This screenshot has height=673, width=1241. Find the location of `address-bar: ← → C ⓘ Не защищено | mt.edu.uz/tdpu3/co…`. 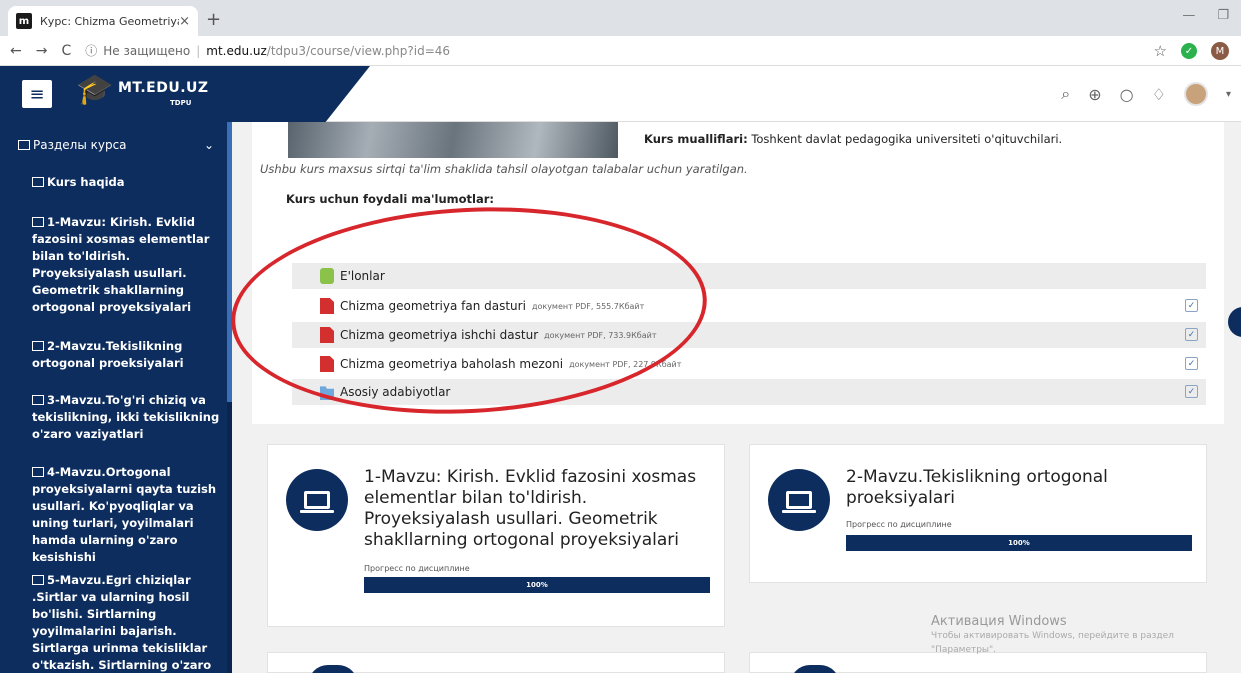

address-bar: ← → C ⓘ Не защищено | mt.edu.uz/tdpu3/co… is located at coordinates (620, 51).